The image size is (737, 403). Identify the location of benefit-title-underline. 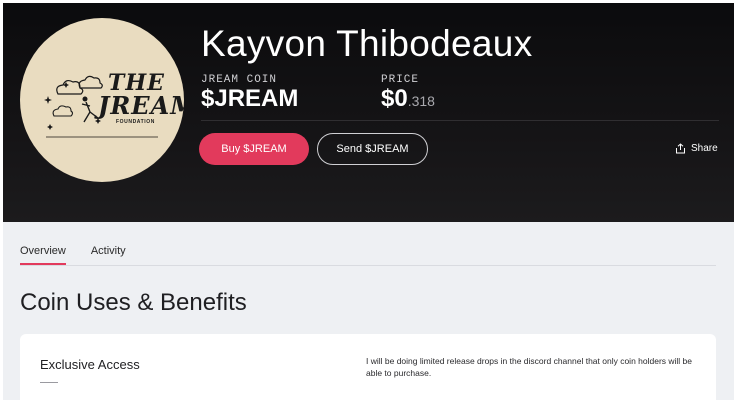
(49, 382).